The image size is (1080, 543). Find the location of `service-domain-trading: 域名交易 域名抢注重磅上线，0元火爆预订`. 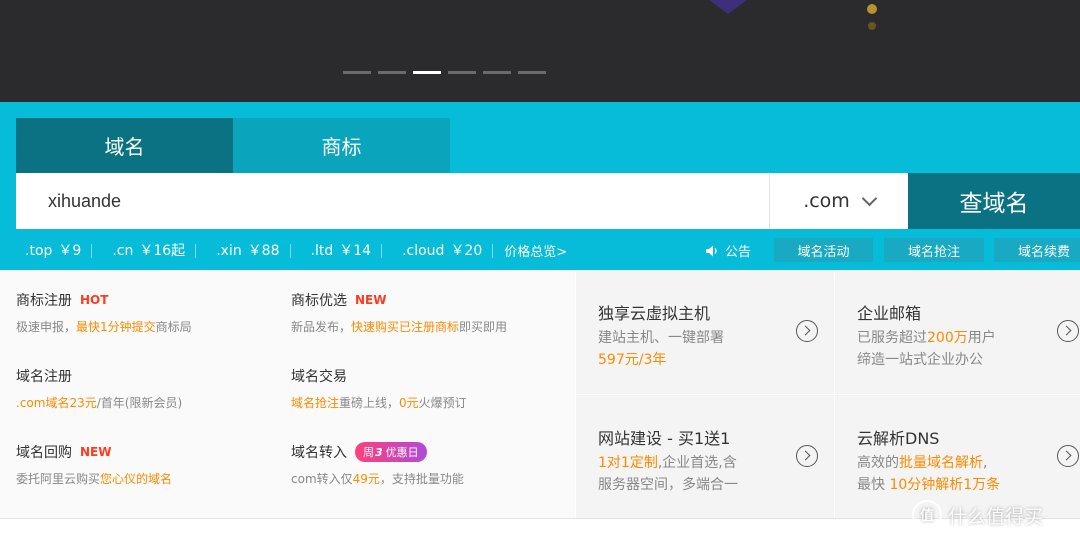

service-domain-trading: 域名交易 域名抢注重磅上线，0元火爆预订 is located at coordinates (379, 388).